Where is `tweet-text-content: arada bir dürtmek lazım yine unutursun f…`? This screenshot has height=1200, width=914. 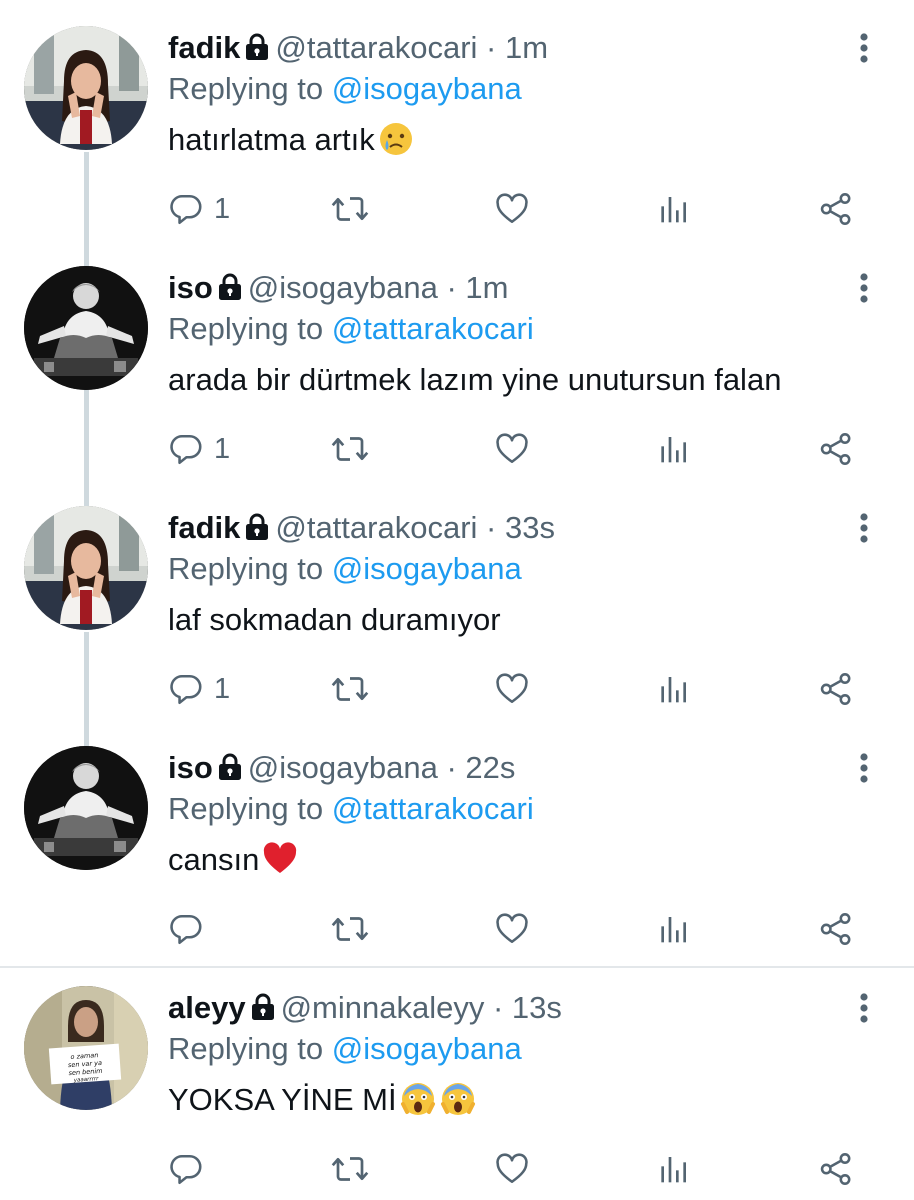
tweet-text-content: arada bir dürtmek lazım yine unutursun f… is located at coordinates (475, 379).